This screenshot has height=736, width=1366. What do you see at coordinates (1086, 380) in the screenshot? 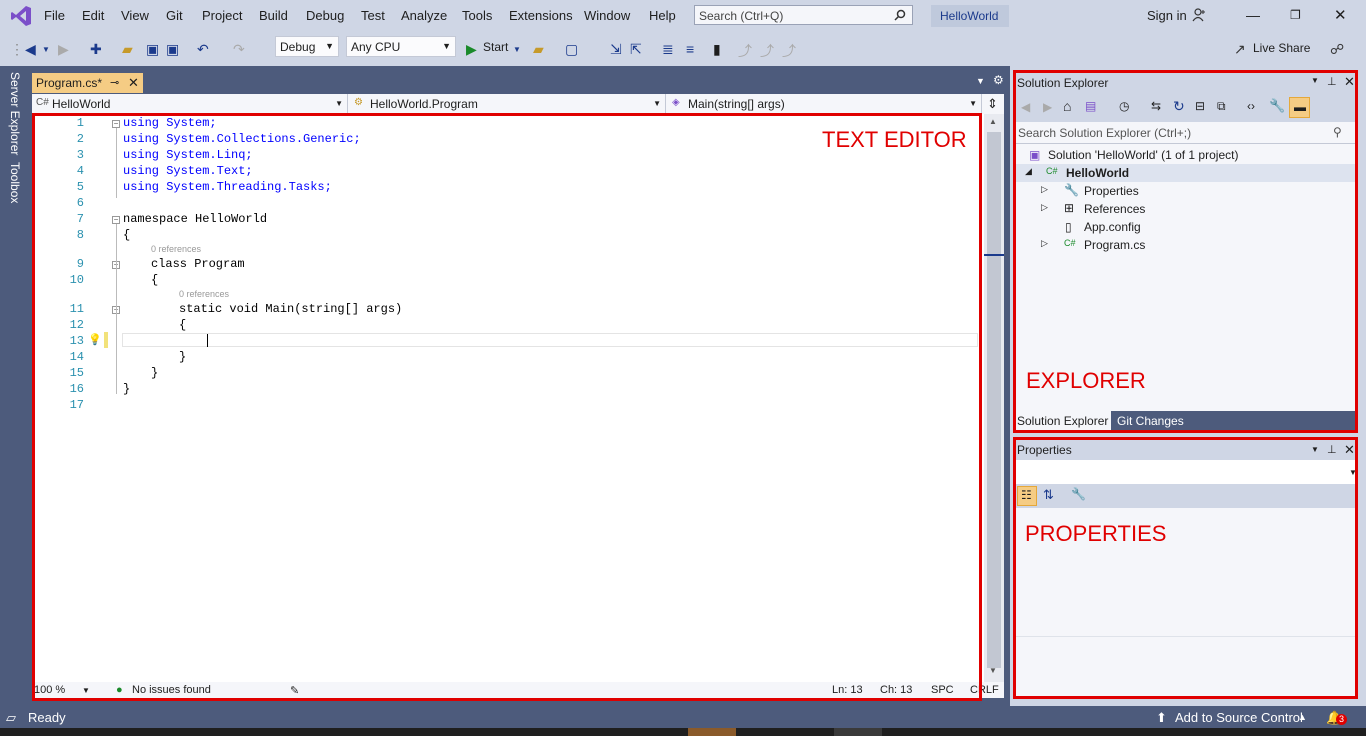
I see `explorer-annotation-label: EXPLORER` at bounding box center [1086, 380].